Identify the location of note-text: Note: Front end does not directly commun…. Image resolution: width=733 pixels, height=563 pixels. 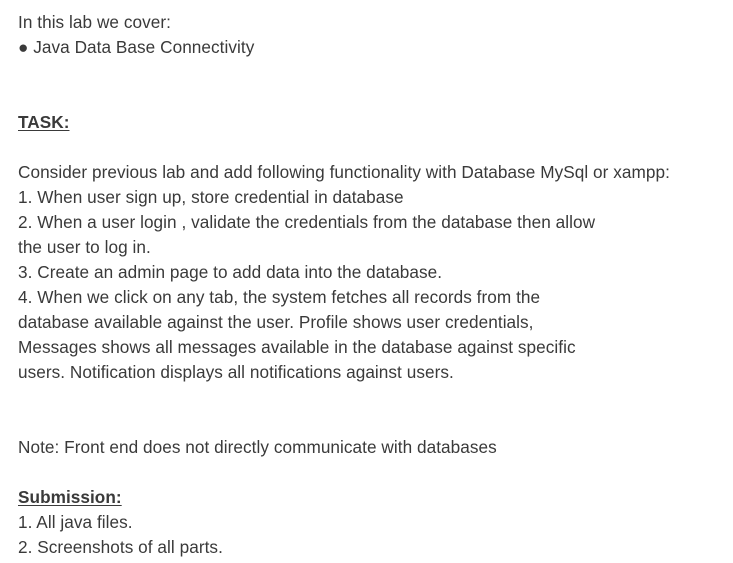
(257, 447).